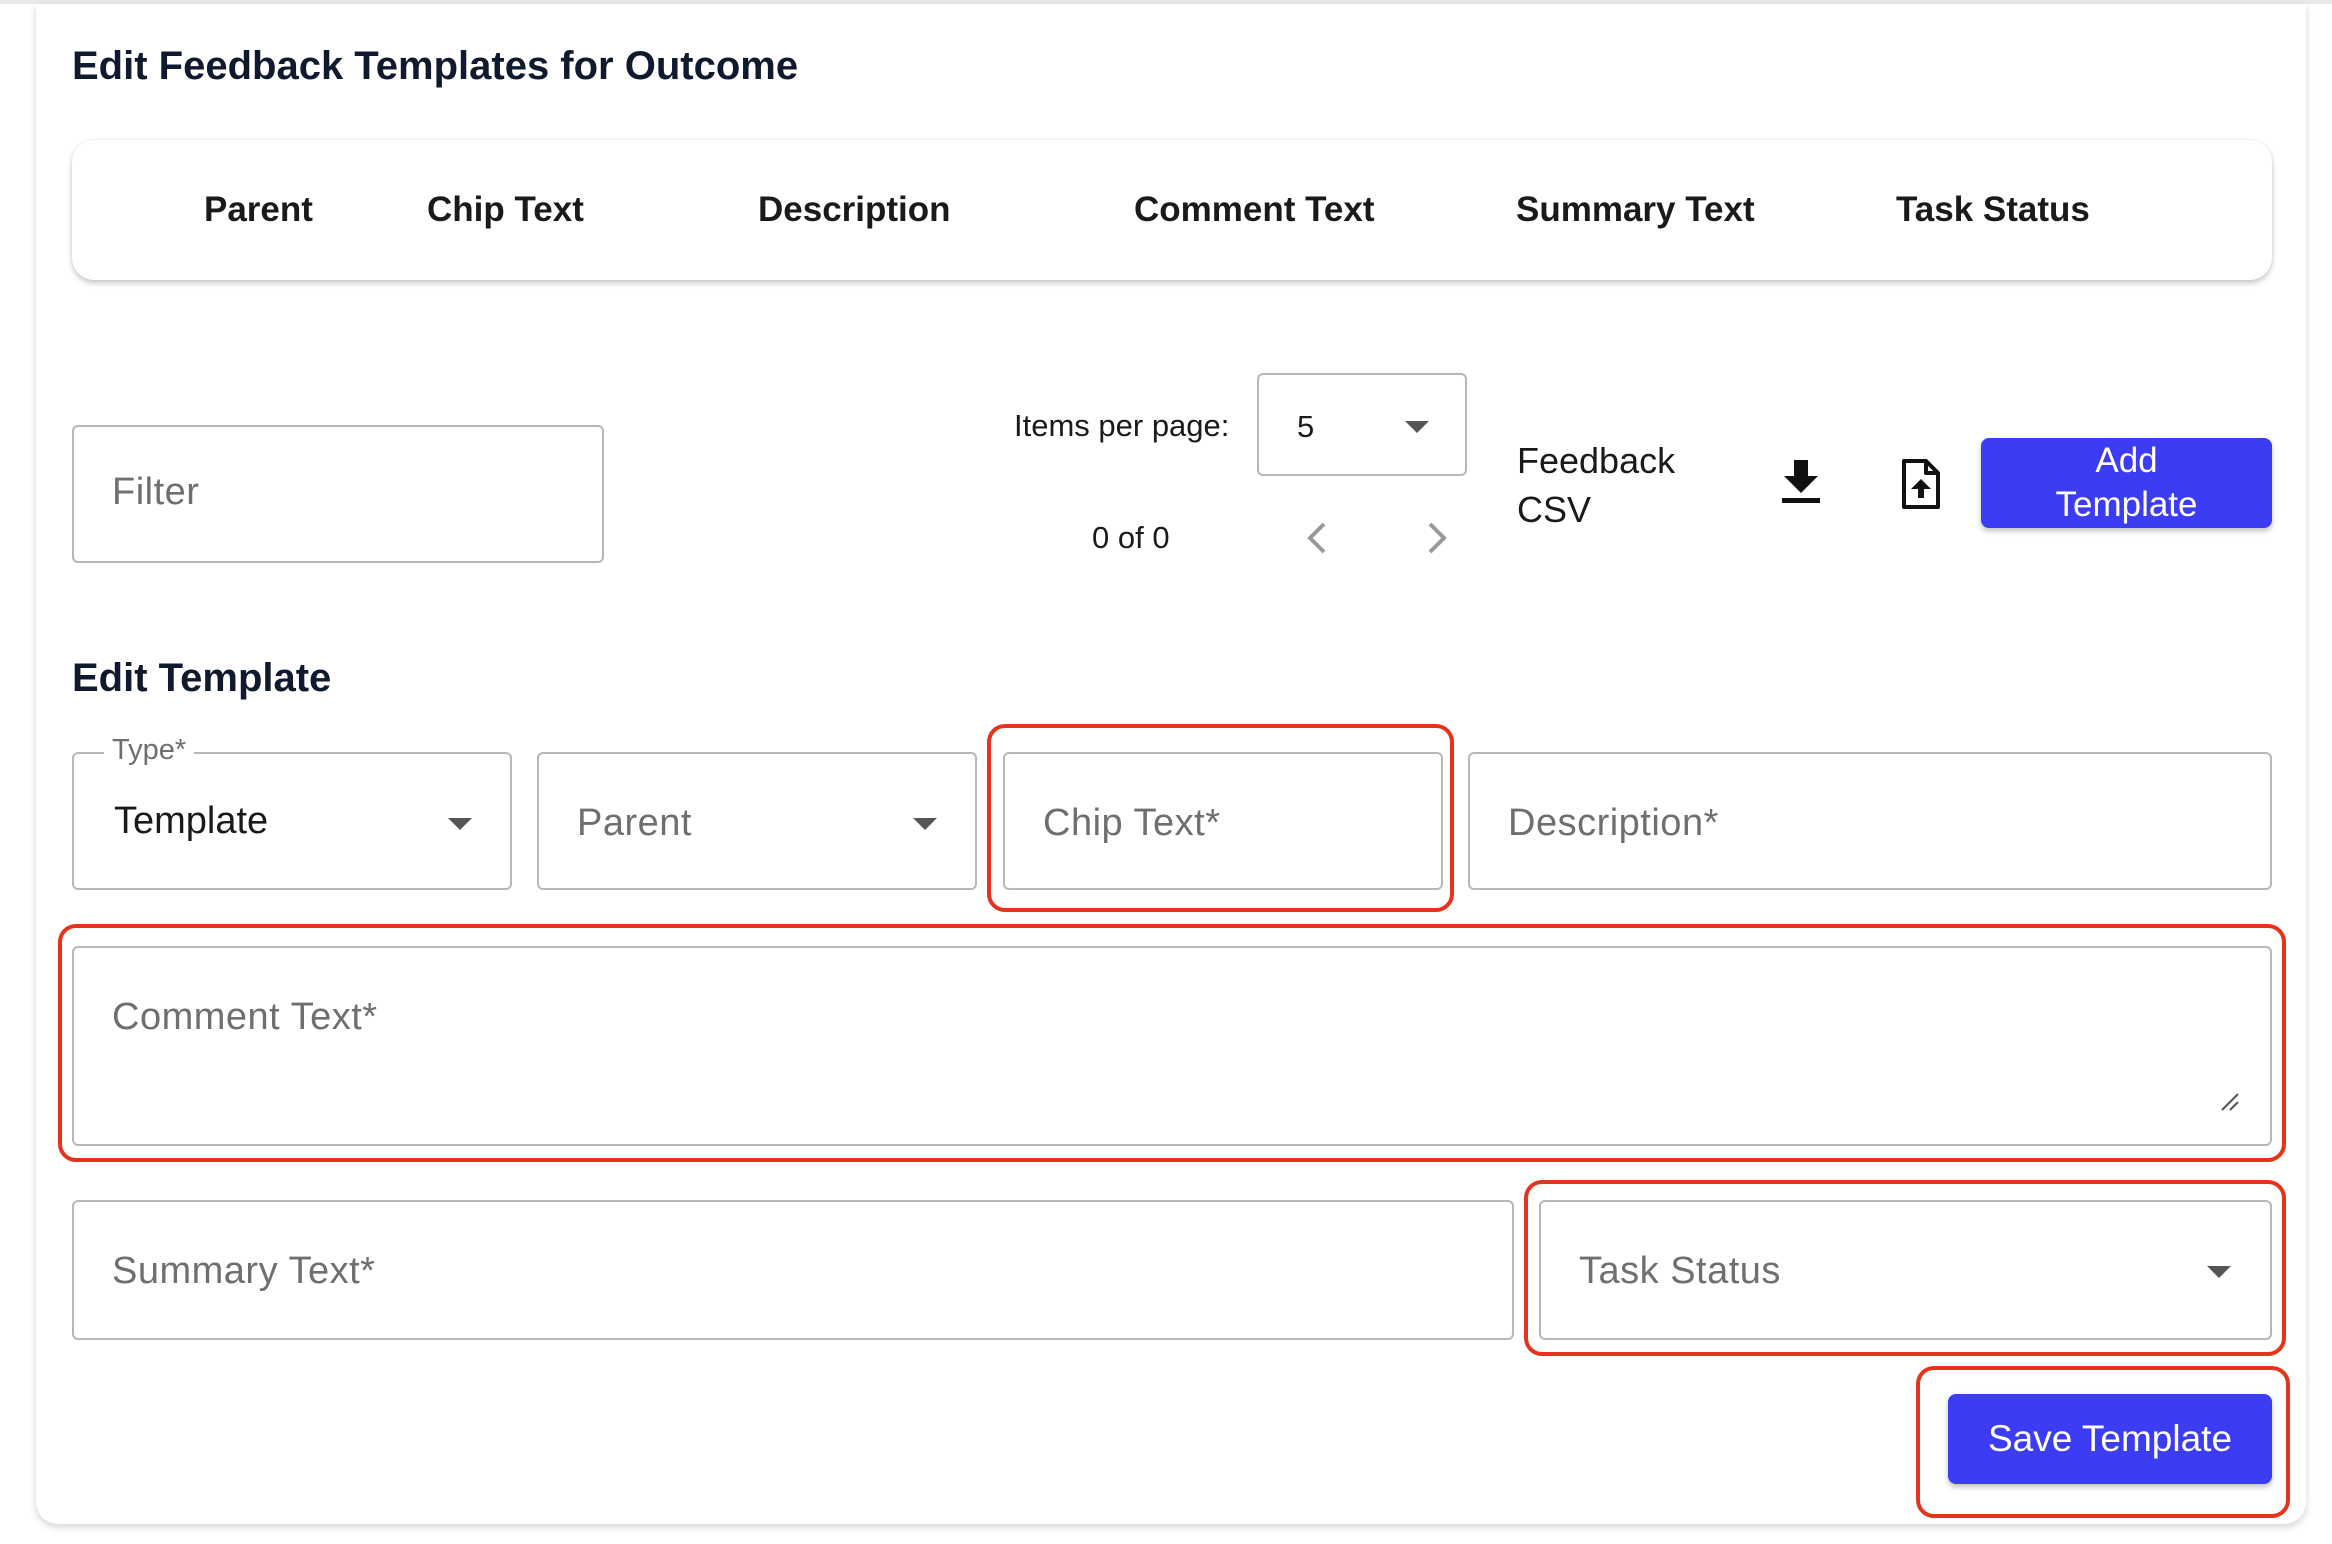 The image size is (2332, 1544). What do you see at coordinates (1306, 426) in the screenshot?
I see `items-per-page-value: 5` at bounding box center [1306, 426].